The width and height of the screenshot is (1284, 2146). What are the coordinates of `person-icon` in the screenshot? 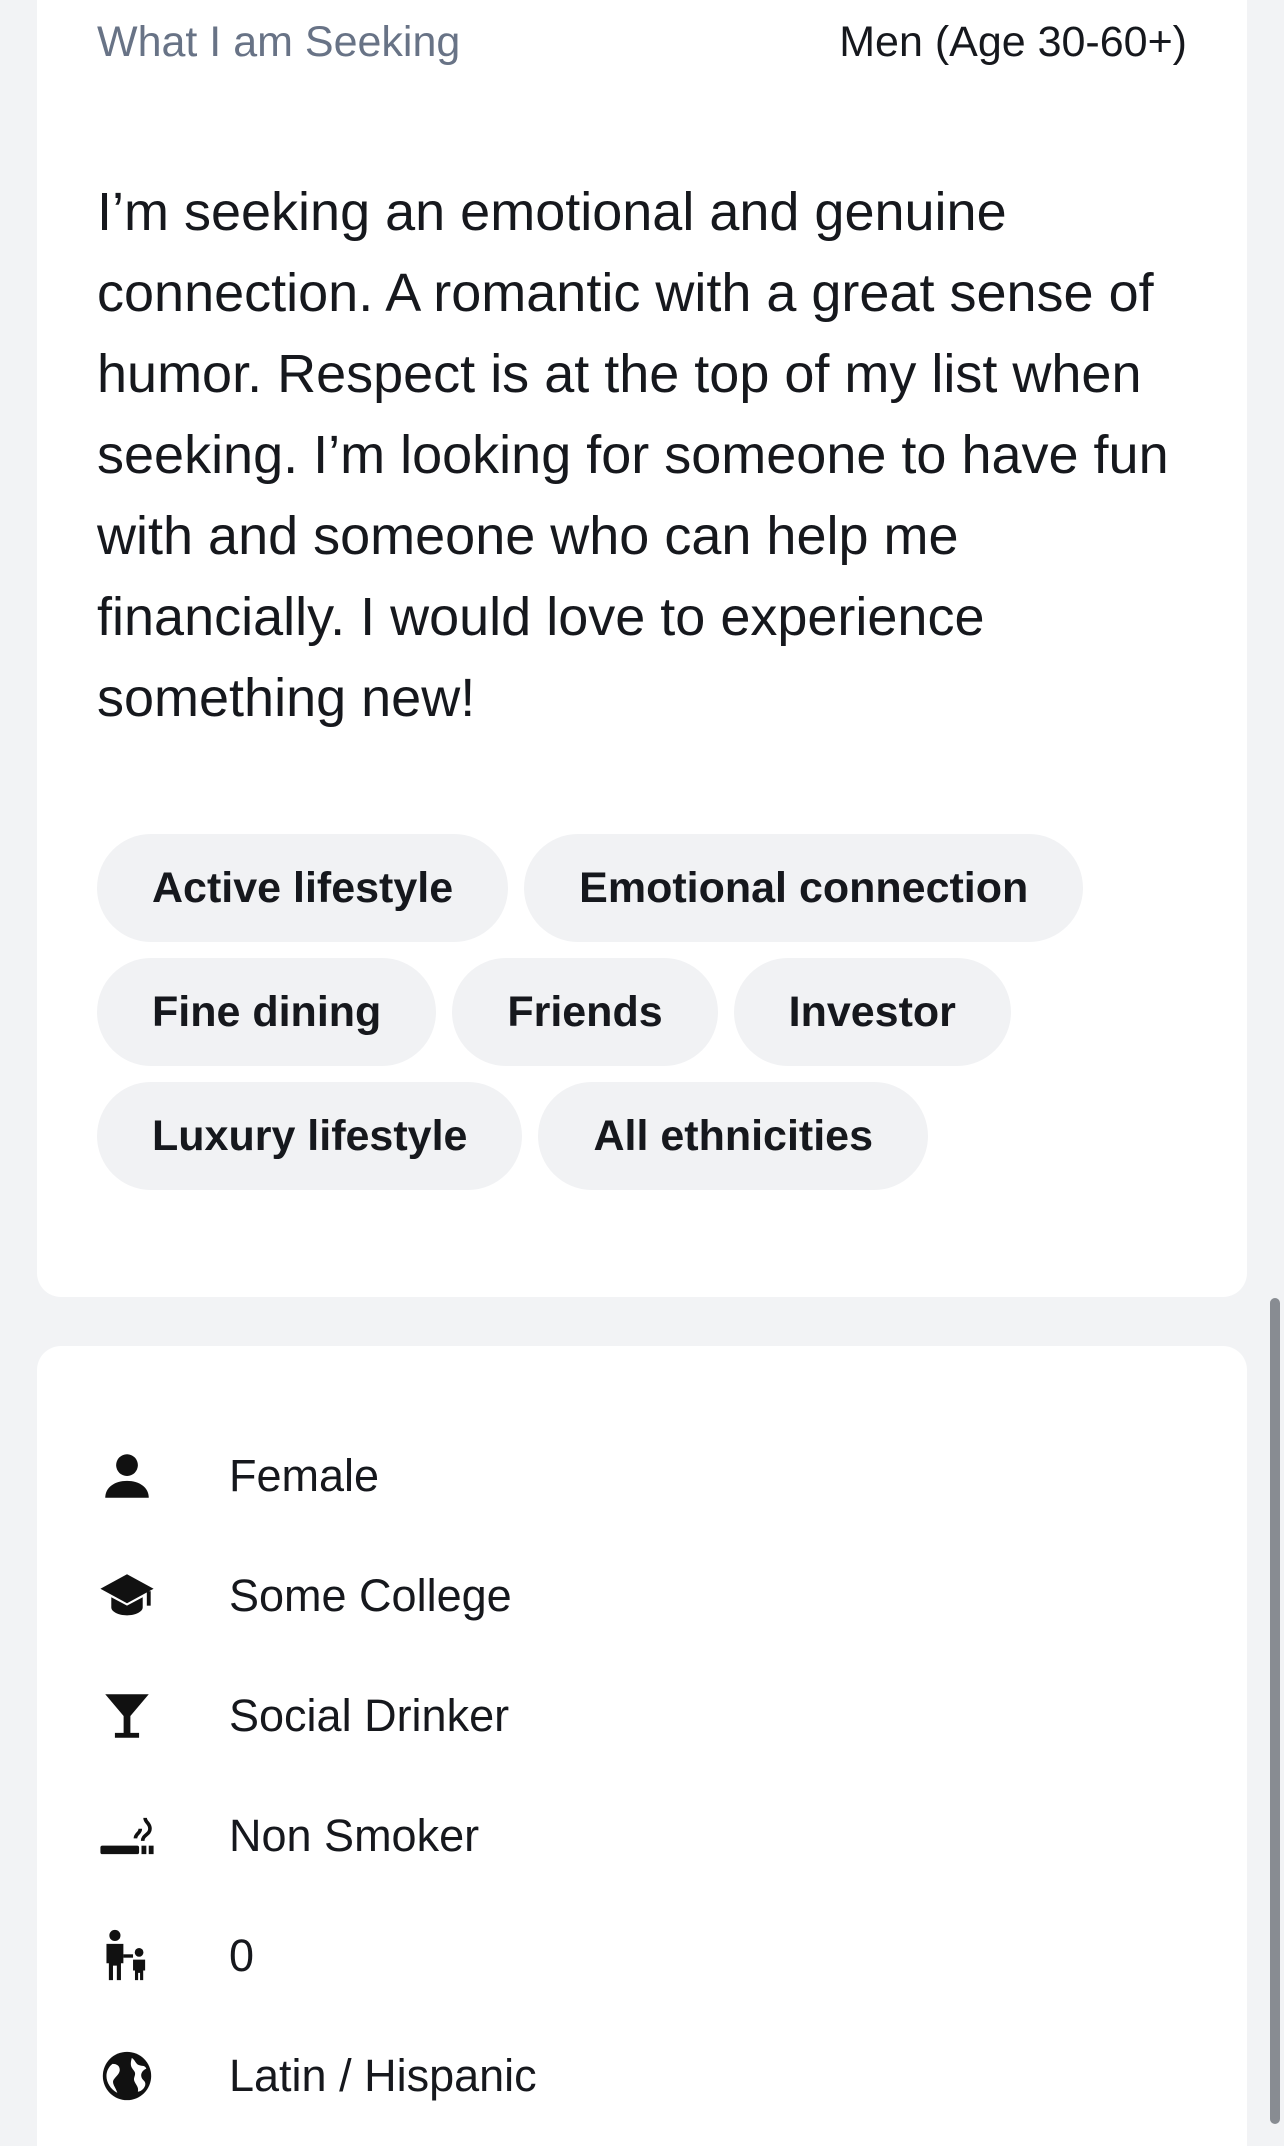 It's located at (127, 1476).